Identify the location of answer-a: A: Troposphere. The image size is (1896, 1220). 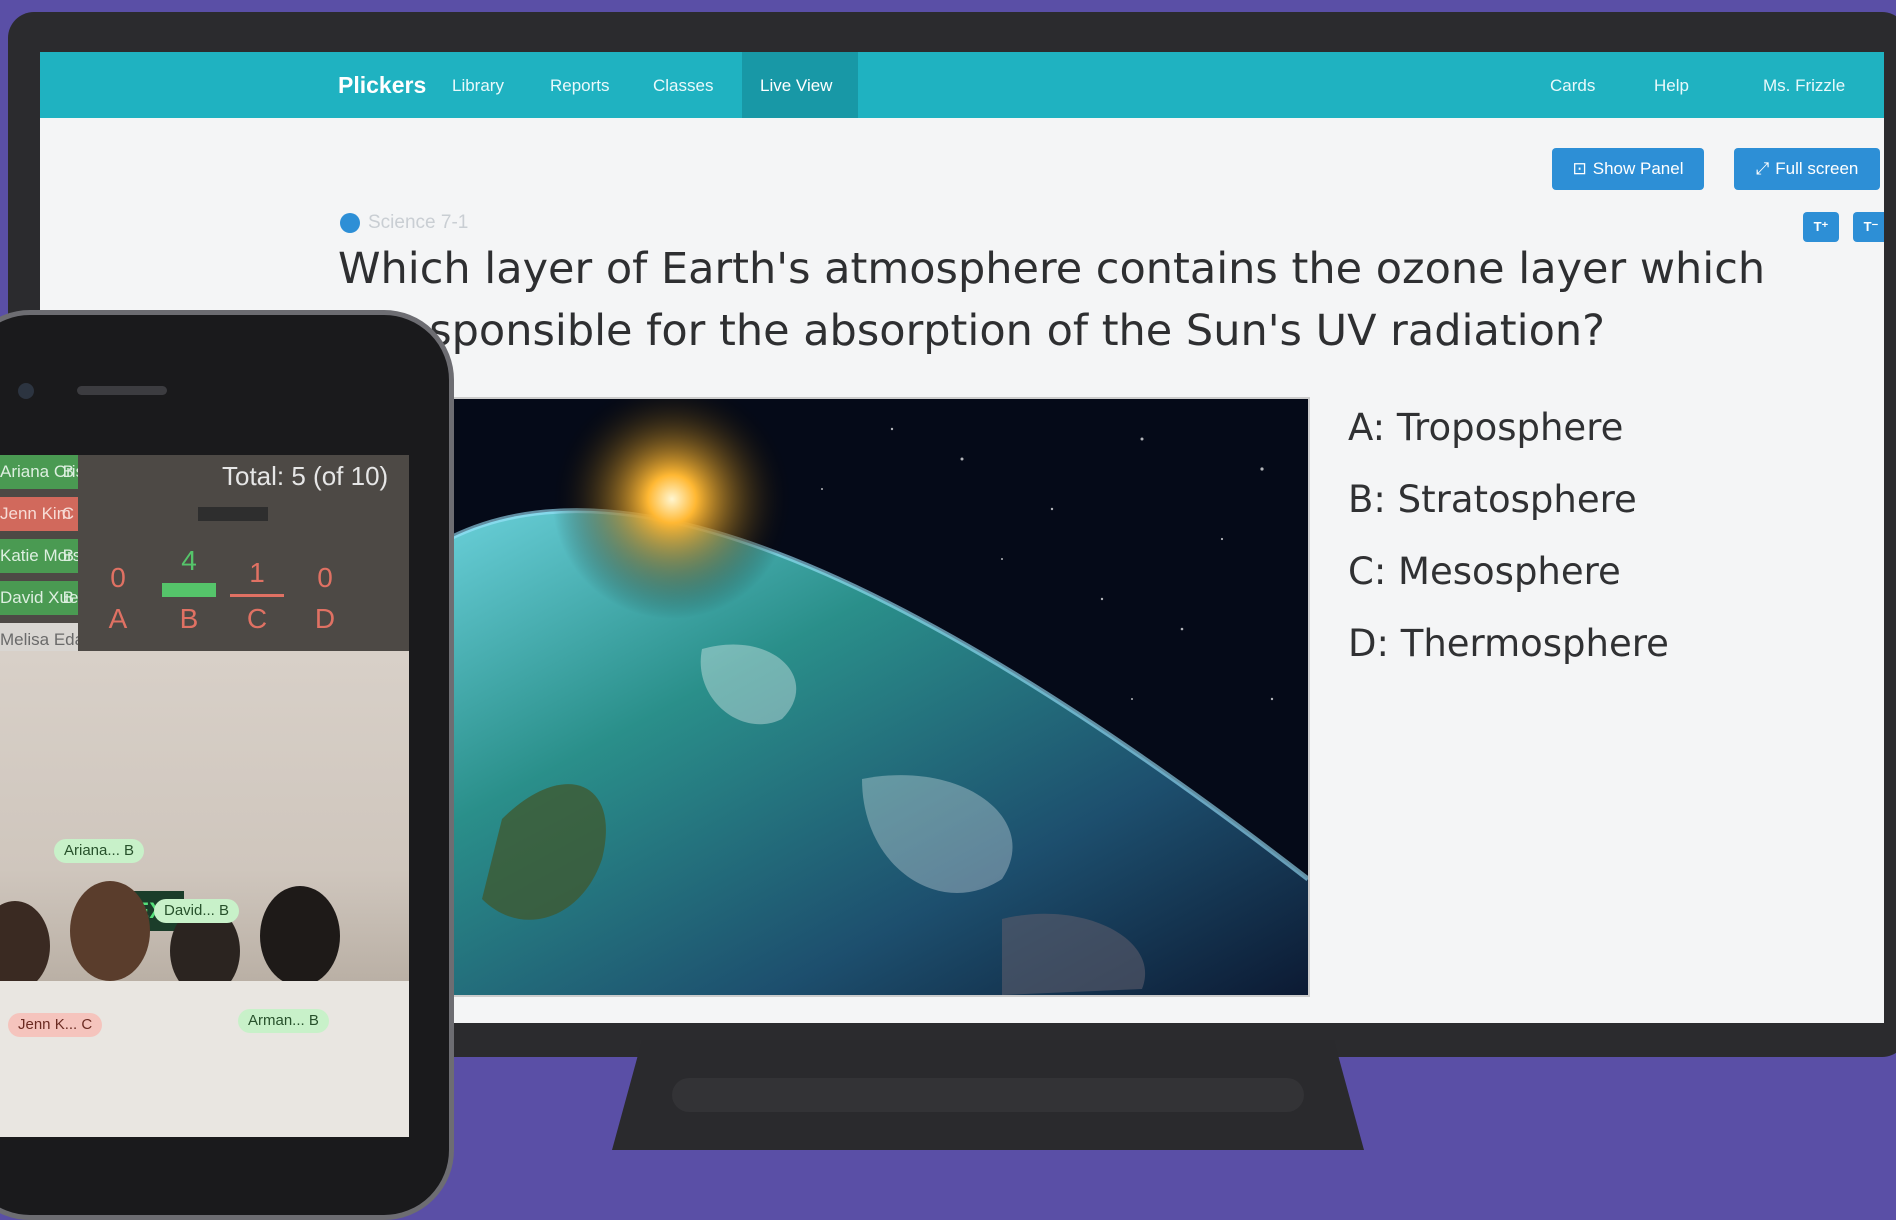
(1486, 427).